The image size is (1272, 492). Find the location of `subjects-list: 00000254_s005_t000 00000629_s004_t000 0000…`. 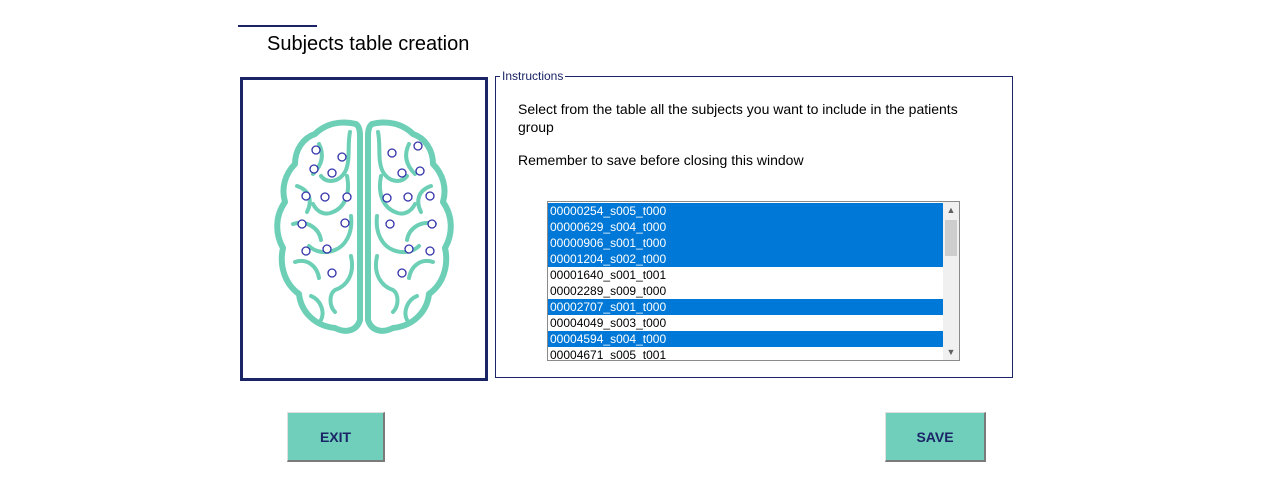

subjects-list: 00000254_s005_t000 00000629_s004_t000 0000… is located at coordinates (745, 281).